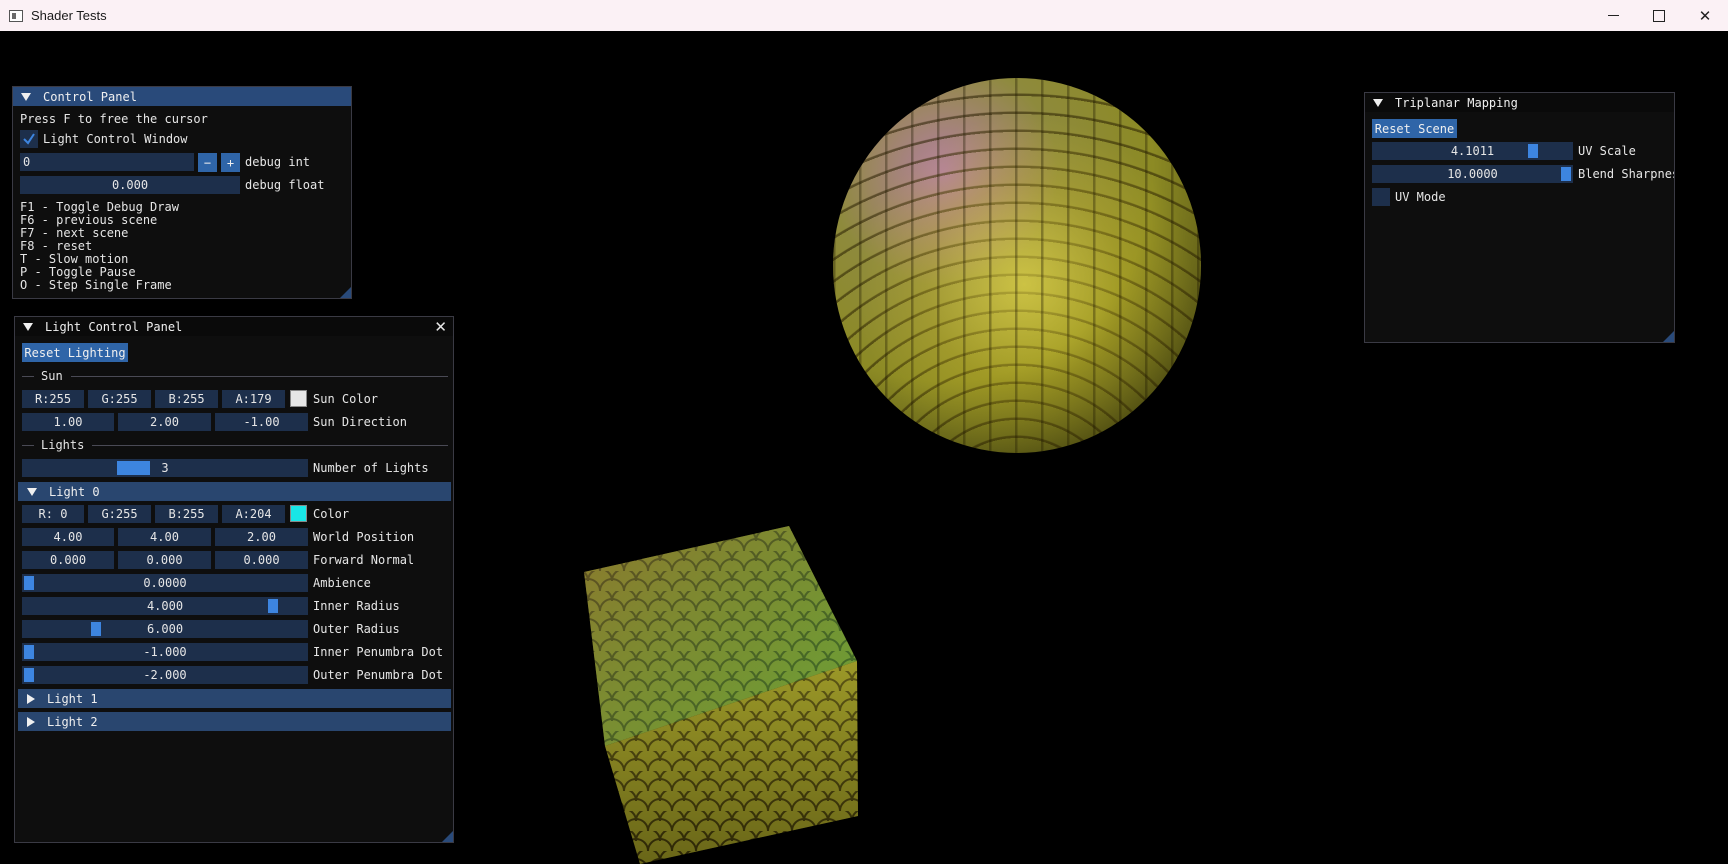 Image resolution: width=1728 pixels, height=864 pixels. I want to click on debug-float-input: 0.000, so click(130, 185).